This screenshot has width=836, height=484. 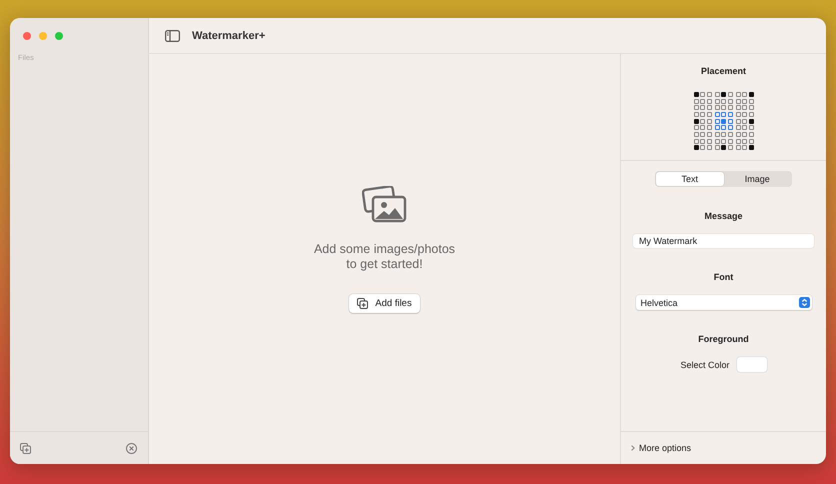 What do you see at coordinates (172, 36) in the screenshot?
I see `sidebar-toggle-icon` at bounding box center [172, 36].